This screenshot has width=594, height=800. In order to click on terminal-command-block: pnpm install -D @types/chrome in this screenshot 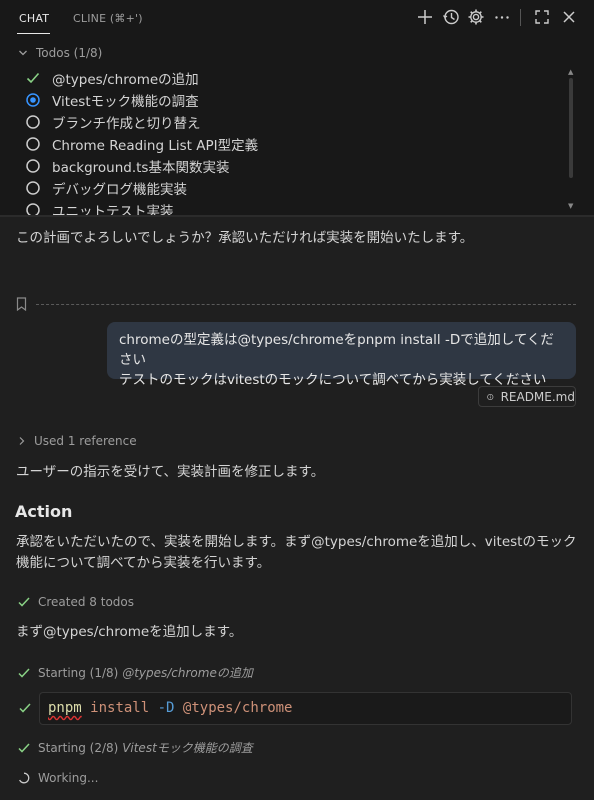, I will do `click(305, 708)`.